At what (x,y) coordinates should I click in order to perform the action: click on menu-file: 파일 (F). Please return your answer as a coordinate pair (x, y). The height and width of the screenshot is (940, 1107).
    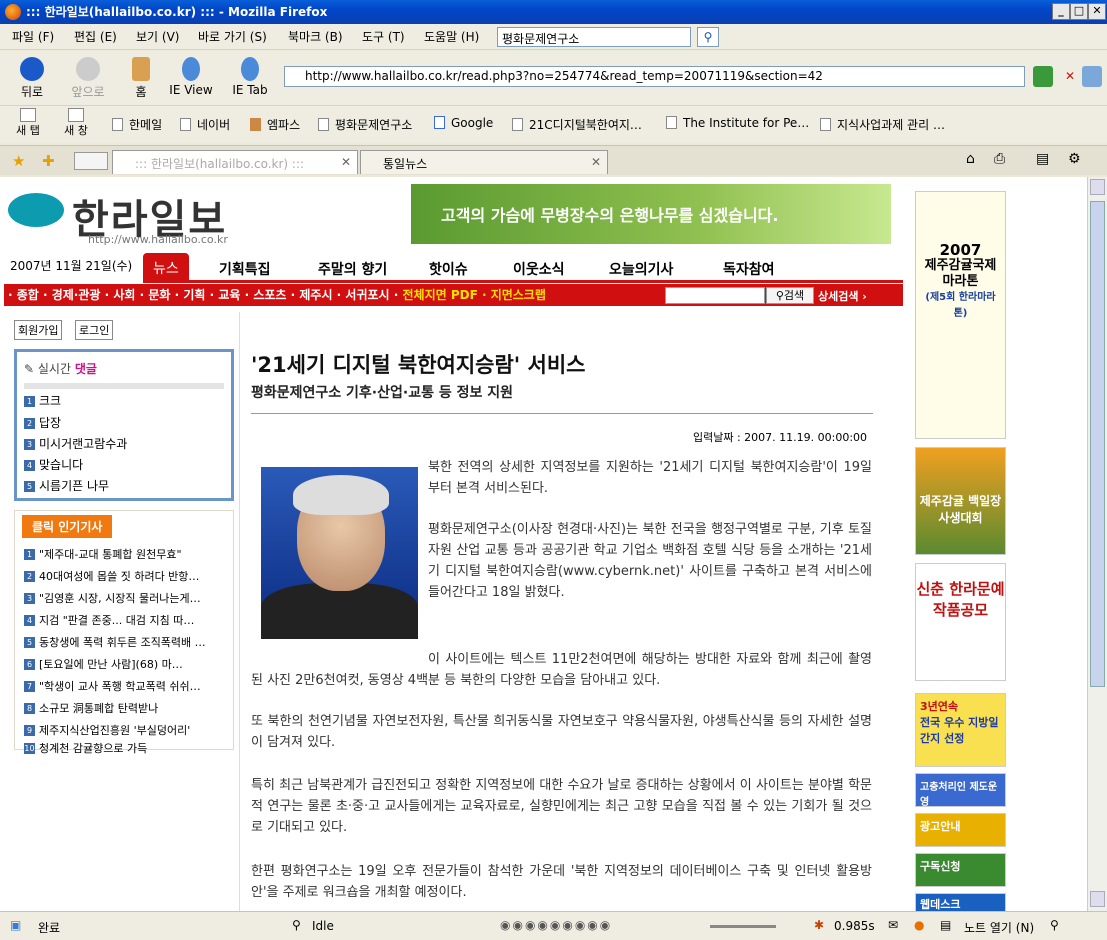
    Looking at the image, I should click on (33, 36).